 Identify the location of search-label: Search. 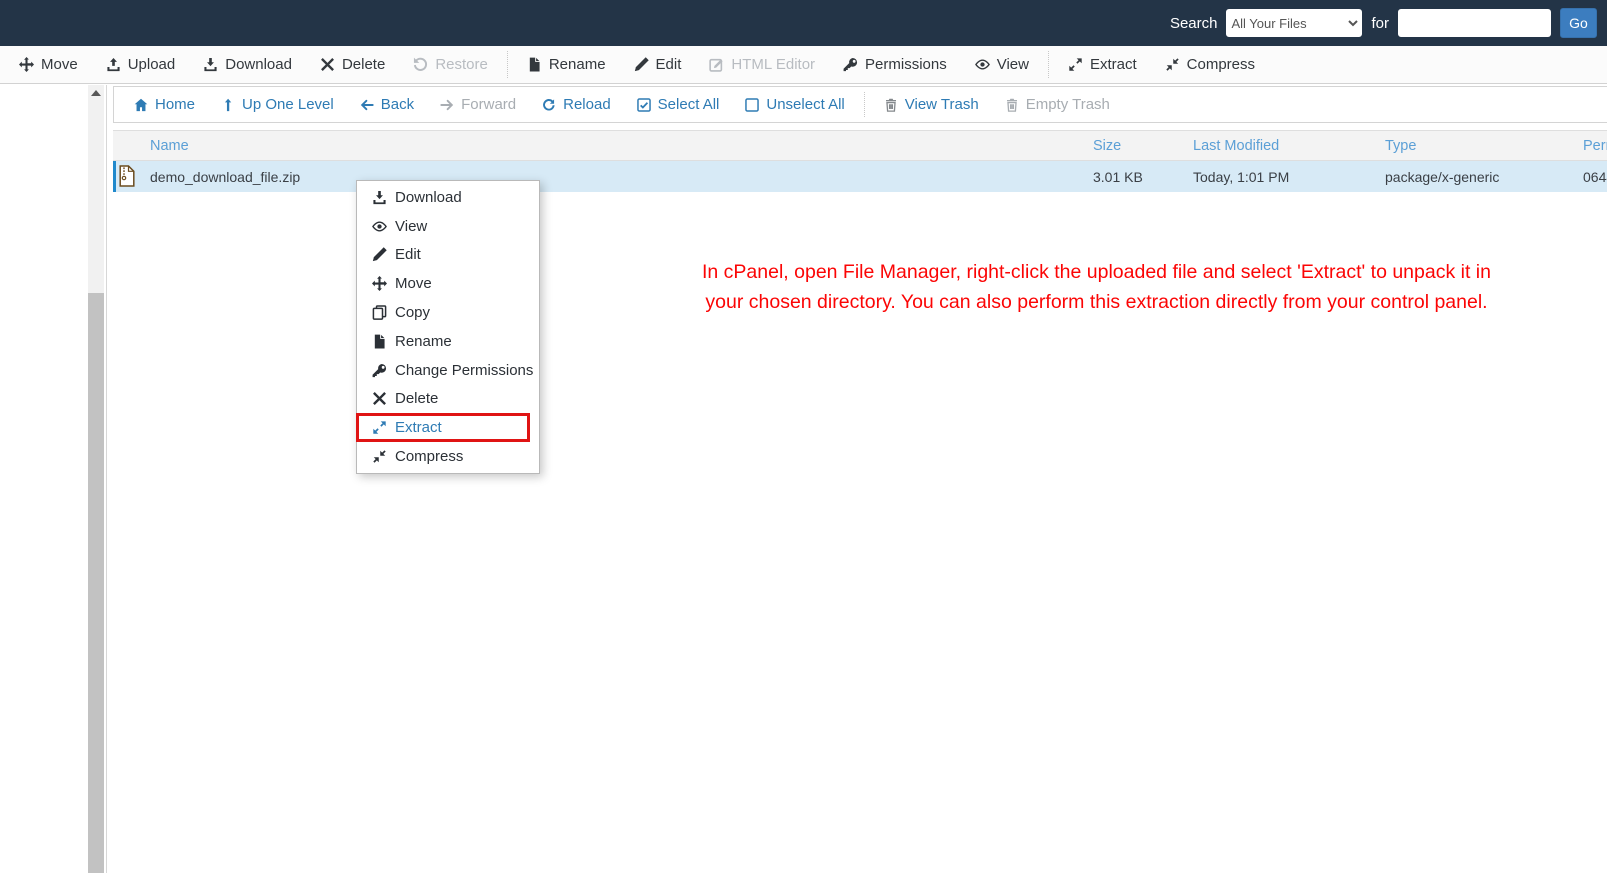
(1193, 23).